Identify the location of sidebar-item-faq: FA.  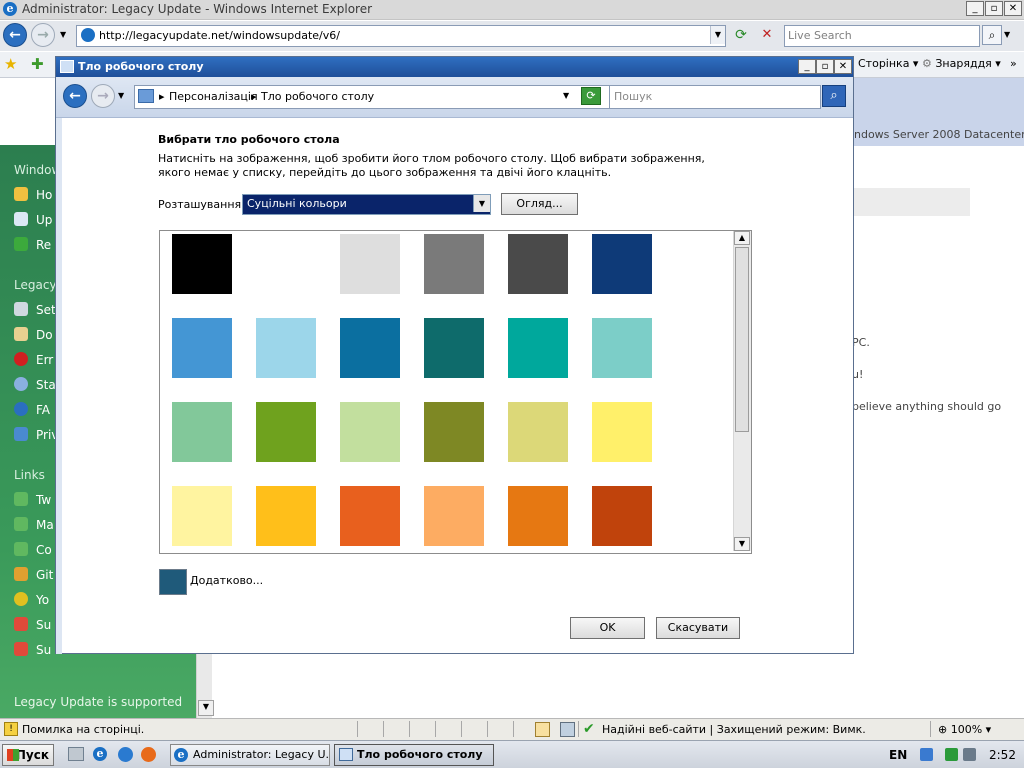
(32, 409).